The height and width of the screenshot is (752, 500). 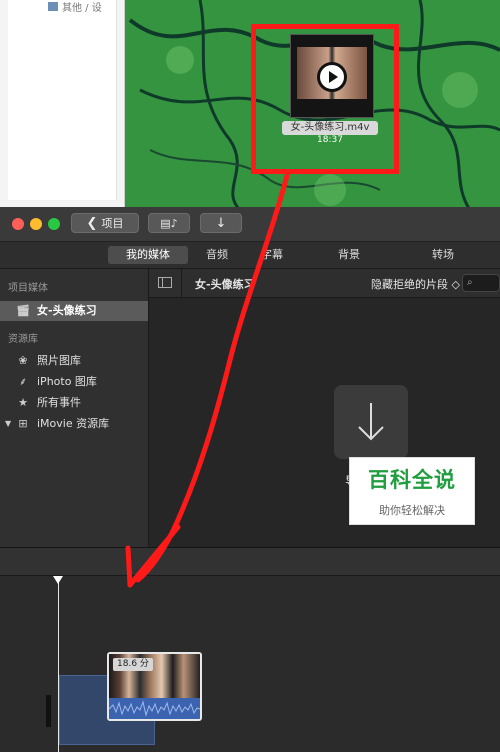 I want to click on film-music-icon: ▤♪, so click(x=169, y=223).